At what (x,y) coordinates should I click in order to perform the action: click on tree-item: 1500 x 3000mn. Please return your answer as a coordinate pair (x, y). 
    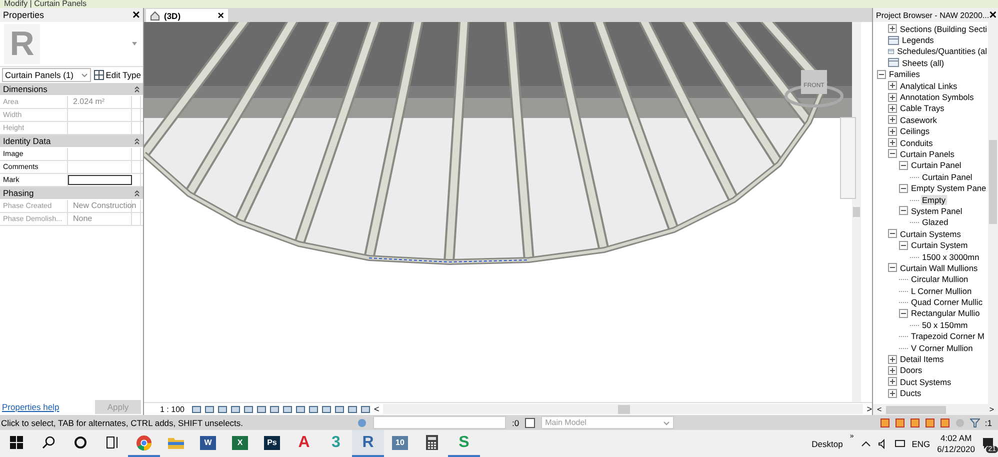
    Looking at the image, I should click on (950, 257).